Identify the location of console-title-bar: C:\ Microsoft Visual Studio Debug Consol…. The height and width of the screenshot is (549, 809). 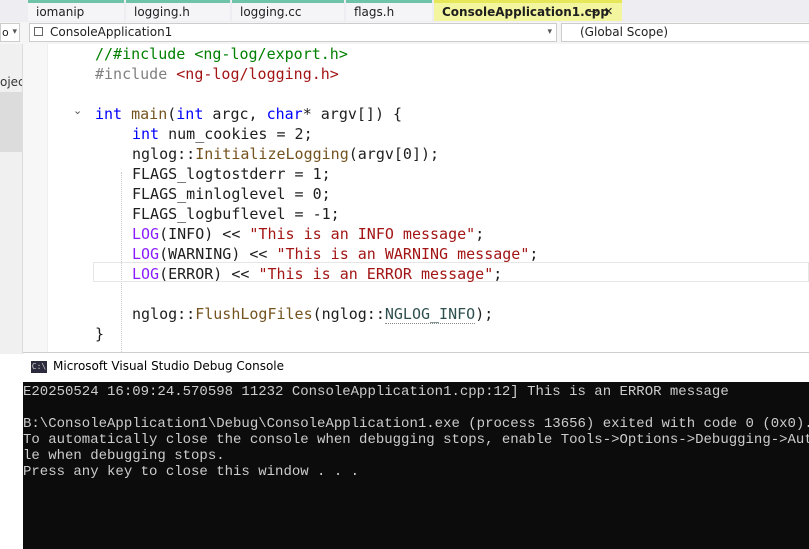
(416, 367).